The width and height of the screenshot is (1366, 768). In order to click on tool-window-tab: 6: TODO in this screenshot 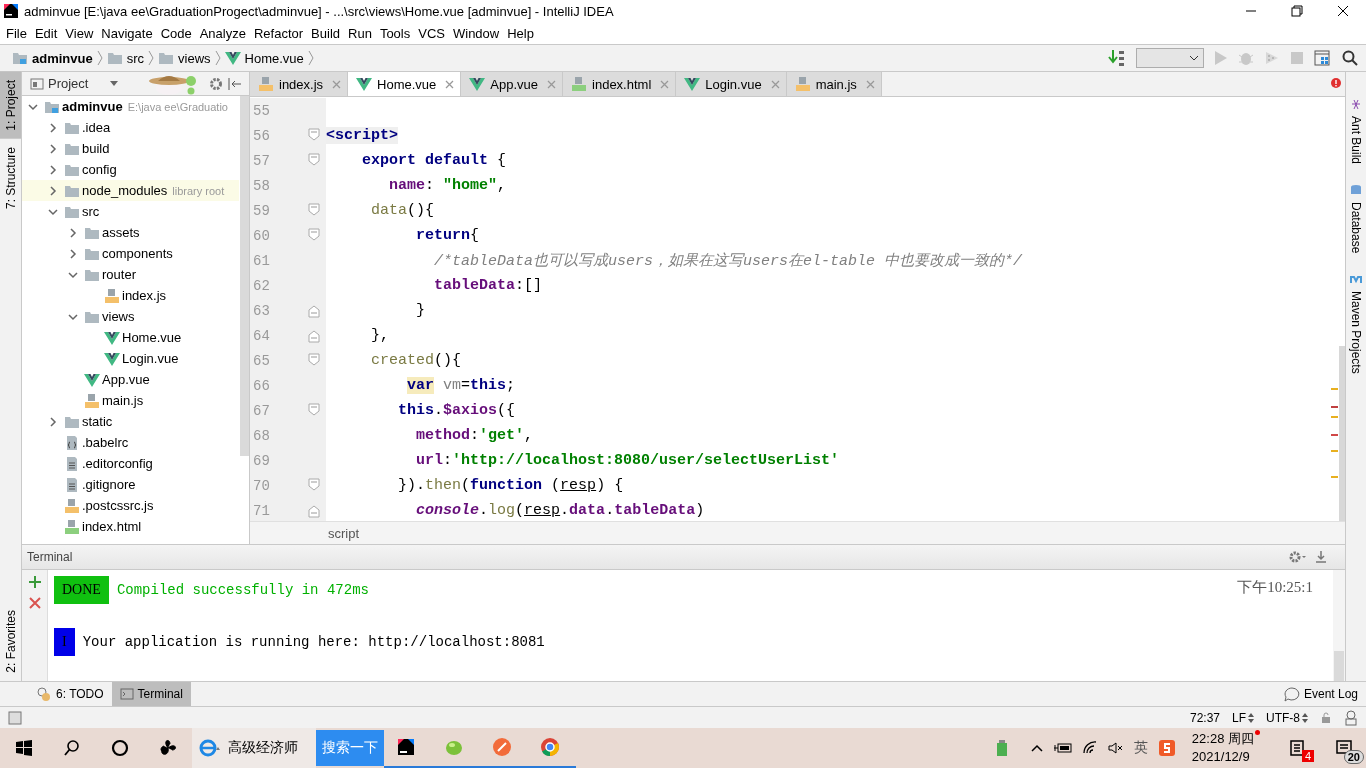, I will do `click(70, 694)`.